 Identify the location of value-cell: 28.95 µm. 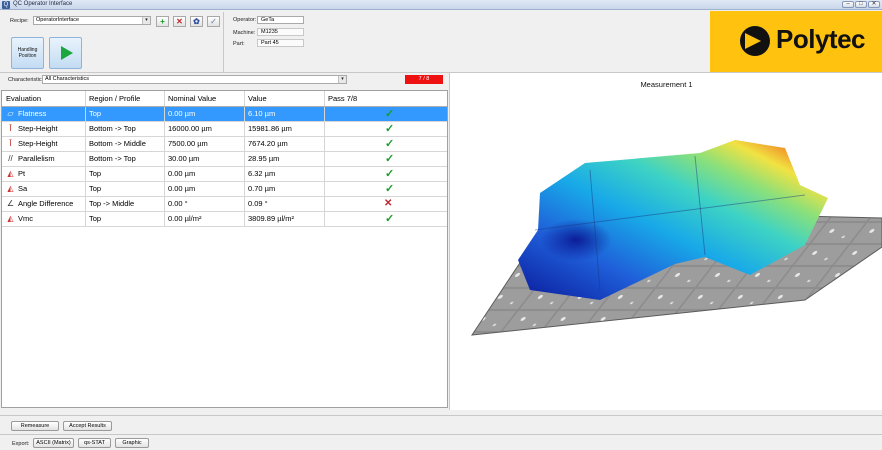
(285, 159).